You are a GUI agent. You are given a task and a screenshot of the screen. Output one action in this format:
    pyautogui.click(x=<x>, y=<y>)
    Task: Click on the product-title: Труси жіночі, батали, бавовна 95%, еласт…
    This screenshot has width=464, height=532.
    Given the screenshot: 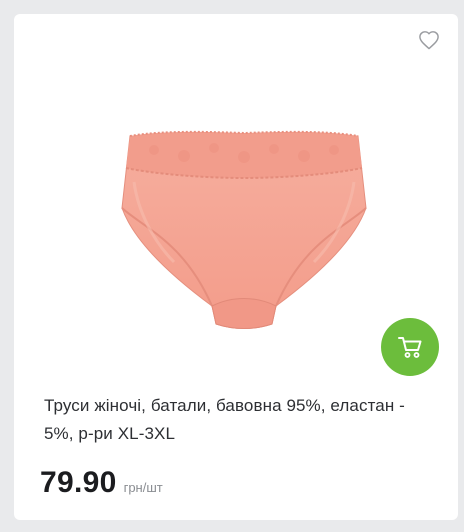 What is the action you would take?
    pyautogui.click(x=241, y=420)
    